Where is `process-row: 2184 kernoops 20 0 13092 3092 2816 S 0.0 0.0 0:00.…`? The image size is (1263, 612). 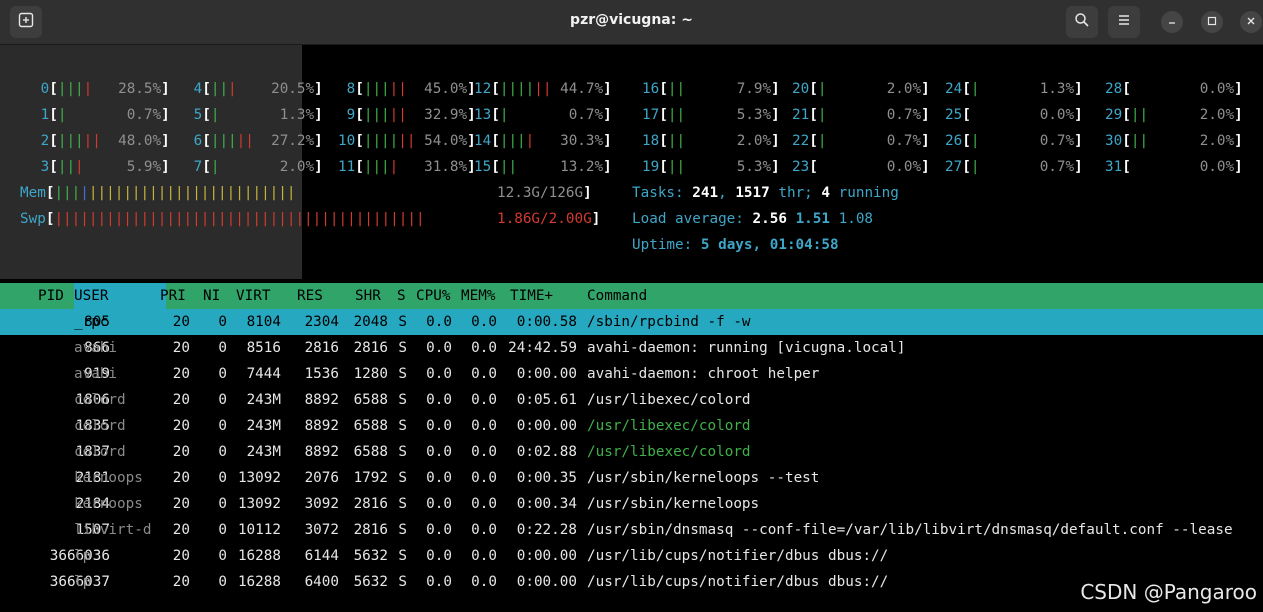
process-row: 2184 kernoops 20 0 13092 3092 2816 S 0.0 0.0 0:00.… is located at coordinates (631, 504).